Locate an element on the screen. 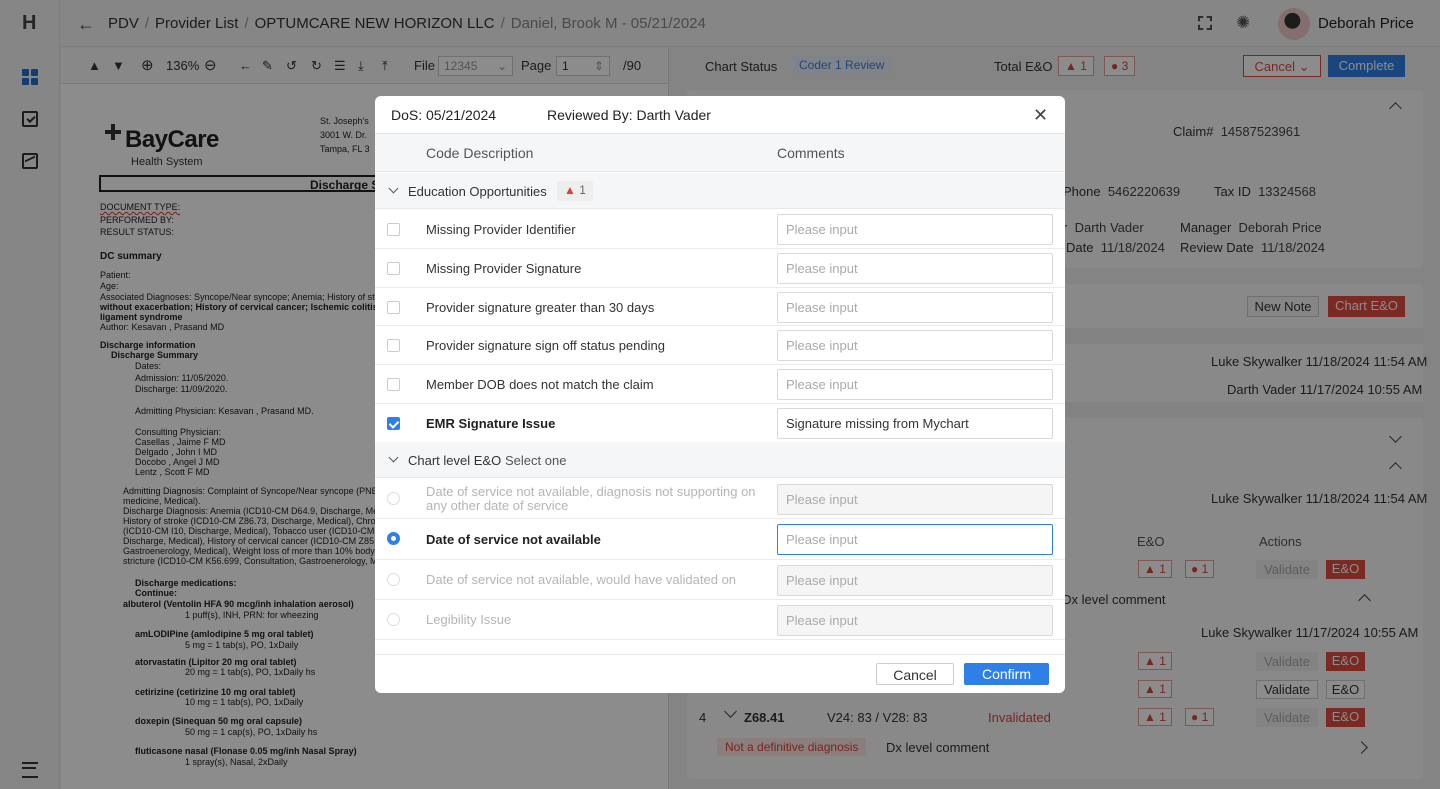  eo-row: Provider signature greater than 30 days is located at coordinates (720, 307).